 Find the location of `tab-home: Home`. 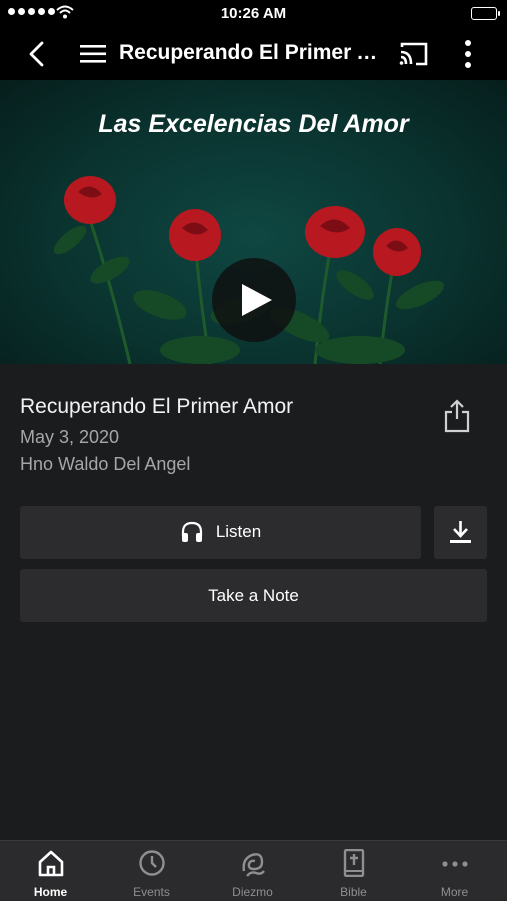

tab-home: Home is located at coordinates (50, 871).